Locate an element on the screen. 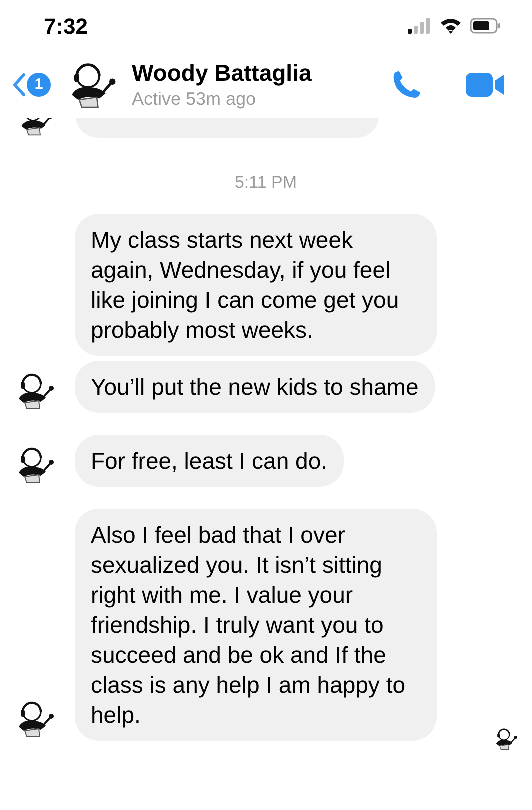  wifi-icon is located at coordinates (451, 26).